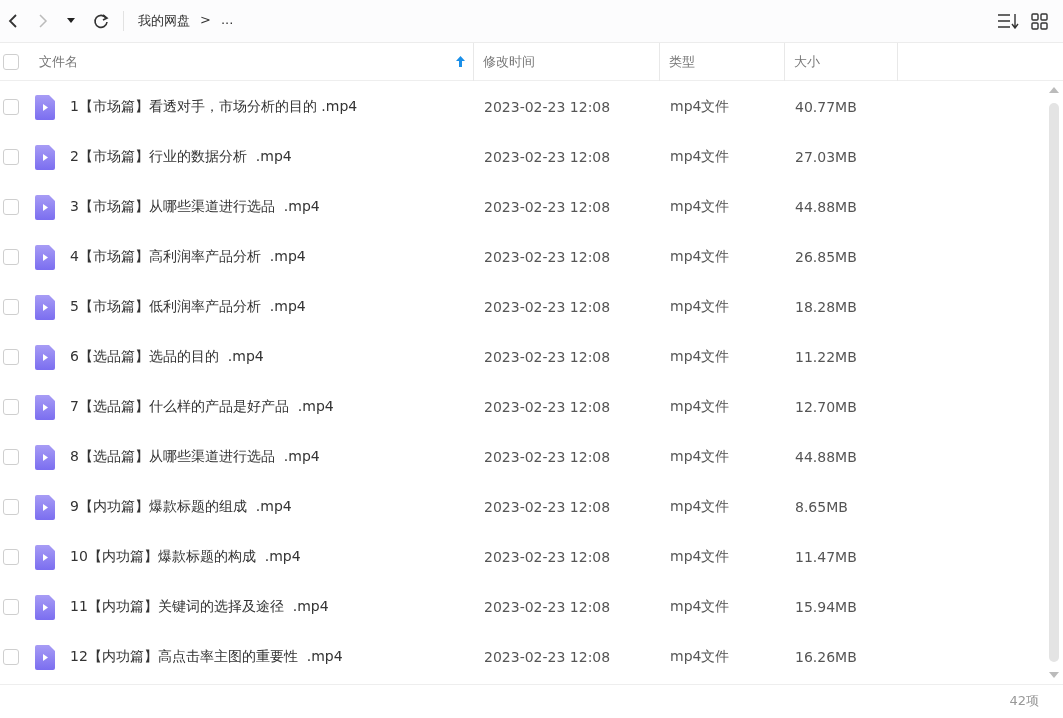 Image resolution: width=1063 pixels, height=718 pixels. What do you see at coordinates (567, 61) in the screenshot?
I see `column-header: 修改时间` at bounding box center [567, 61].